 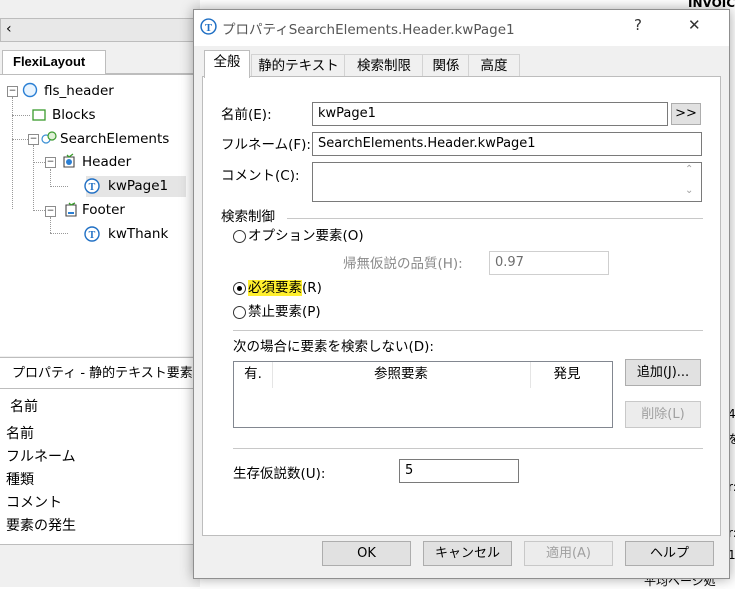 I want to click on header-icon, so click(x=69, y=160).